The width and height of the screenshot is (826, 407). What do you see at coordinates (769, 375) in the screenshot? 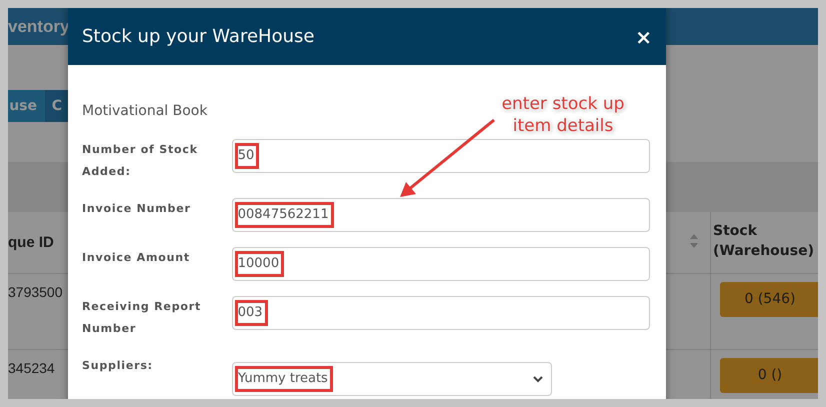
I see `stock-badge: 0 ()` at bounding box center [769, 375].